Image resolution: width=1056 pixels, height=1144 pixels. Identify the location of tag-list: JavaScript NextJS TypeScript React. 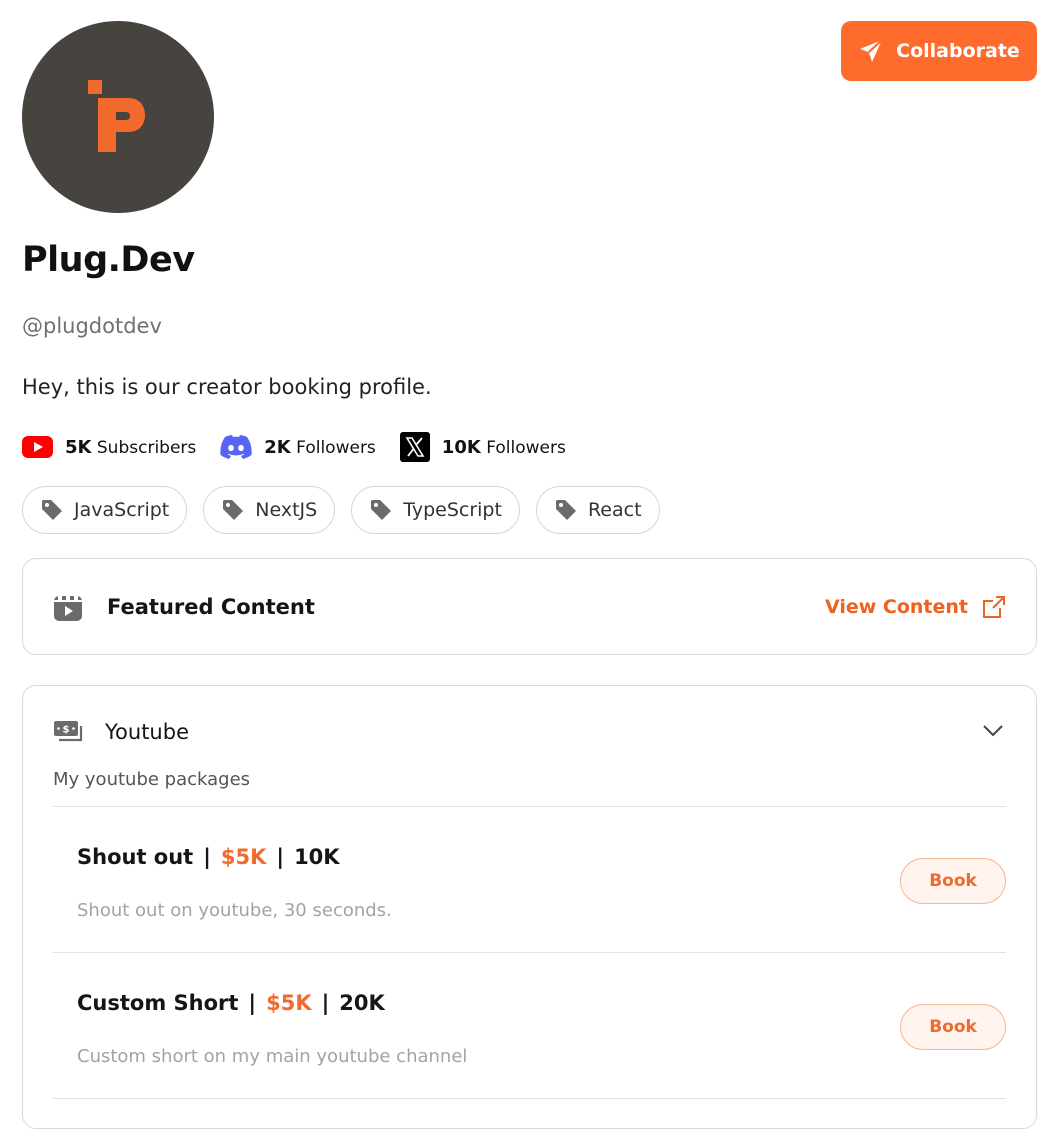
(341, 510).